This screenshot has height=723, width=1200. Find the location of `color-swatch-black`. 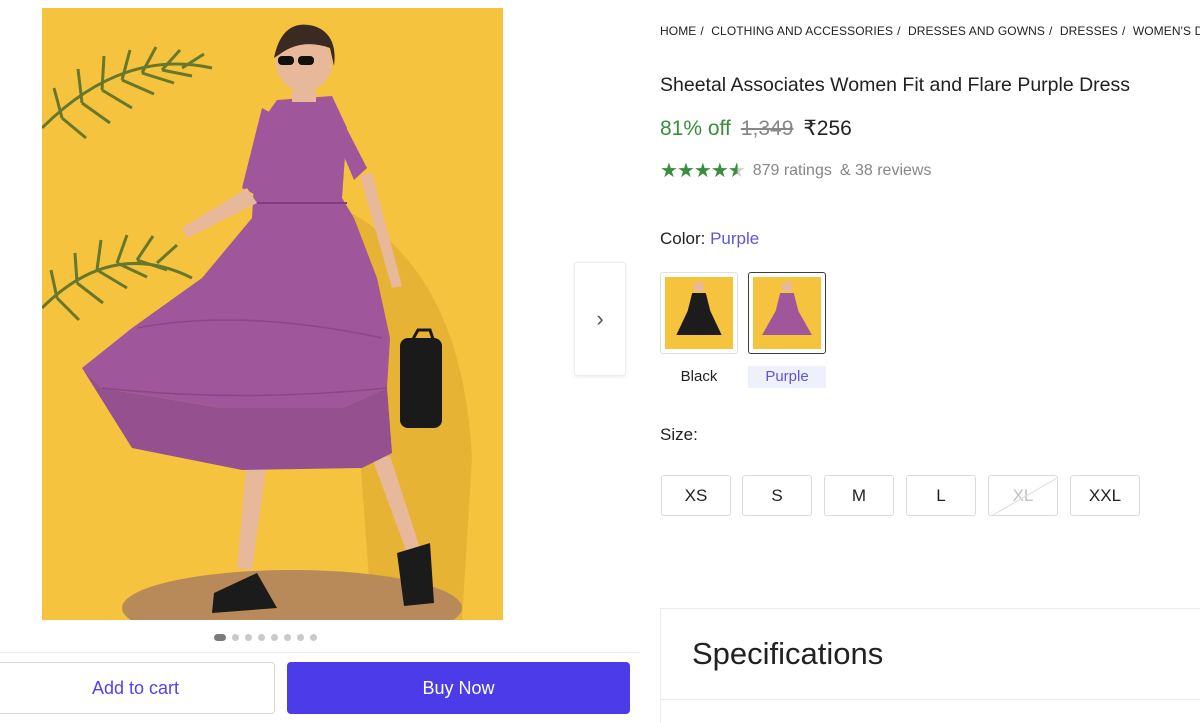

color-swatch-black is located at coordinates (699, 313).